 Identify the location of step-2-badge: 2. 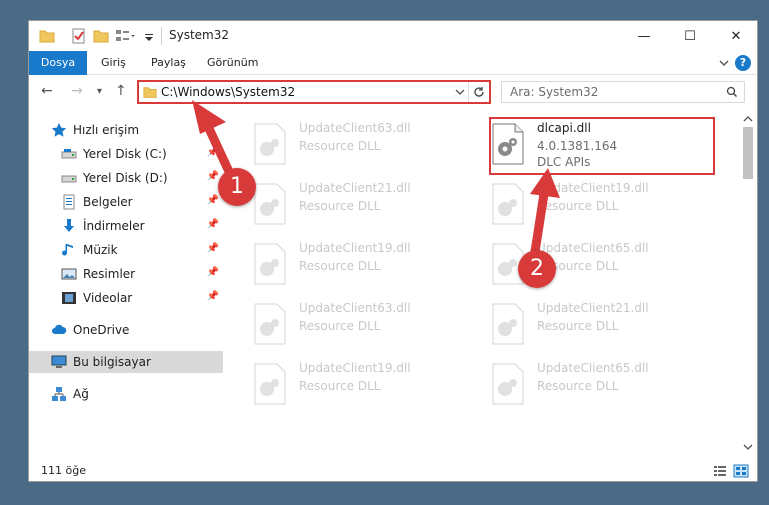
(537, 269).